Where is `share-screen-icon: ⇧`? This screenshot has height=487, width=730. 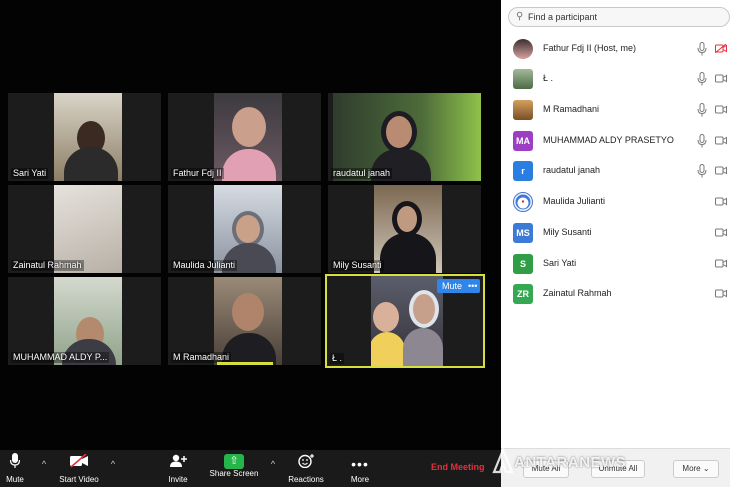 share-screen-icon: ⇧ is located at coordinates (234, 461).